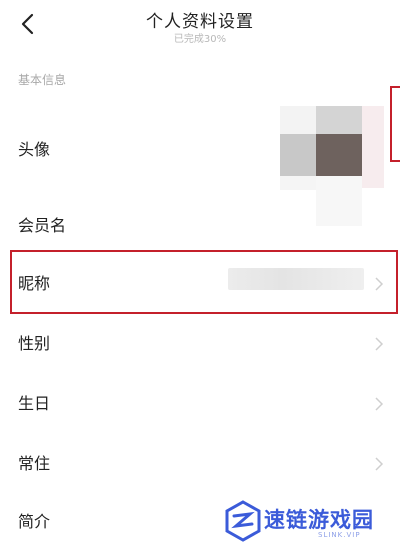 This screenshot has height=548, width=400. Describe the element at coordinates (204, 282) in the screenshot. I see `nickname-highlight-box` at that location.